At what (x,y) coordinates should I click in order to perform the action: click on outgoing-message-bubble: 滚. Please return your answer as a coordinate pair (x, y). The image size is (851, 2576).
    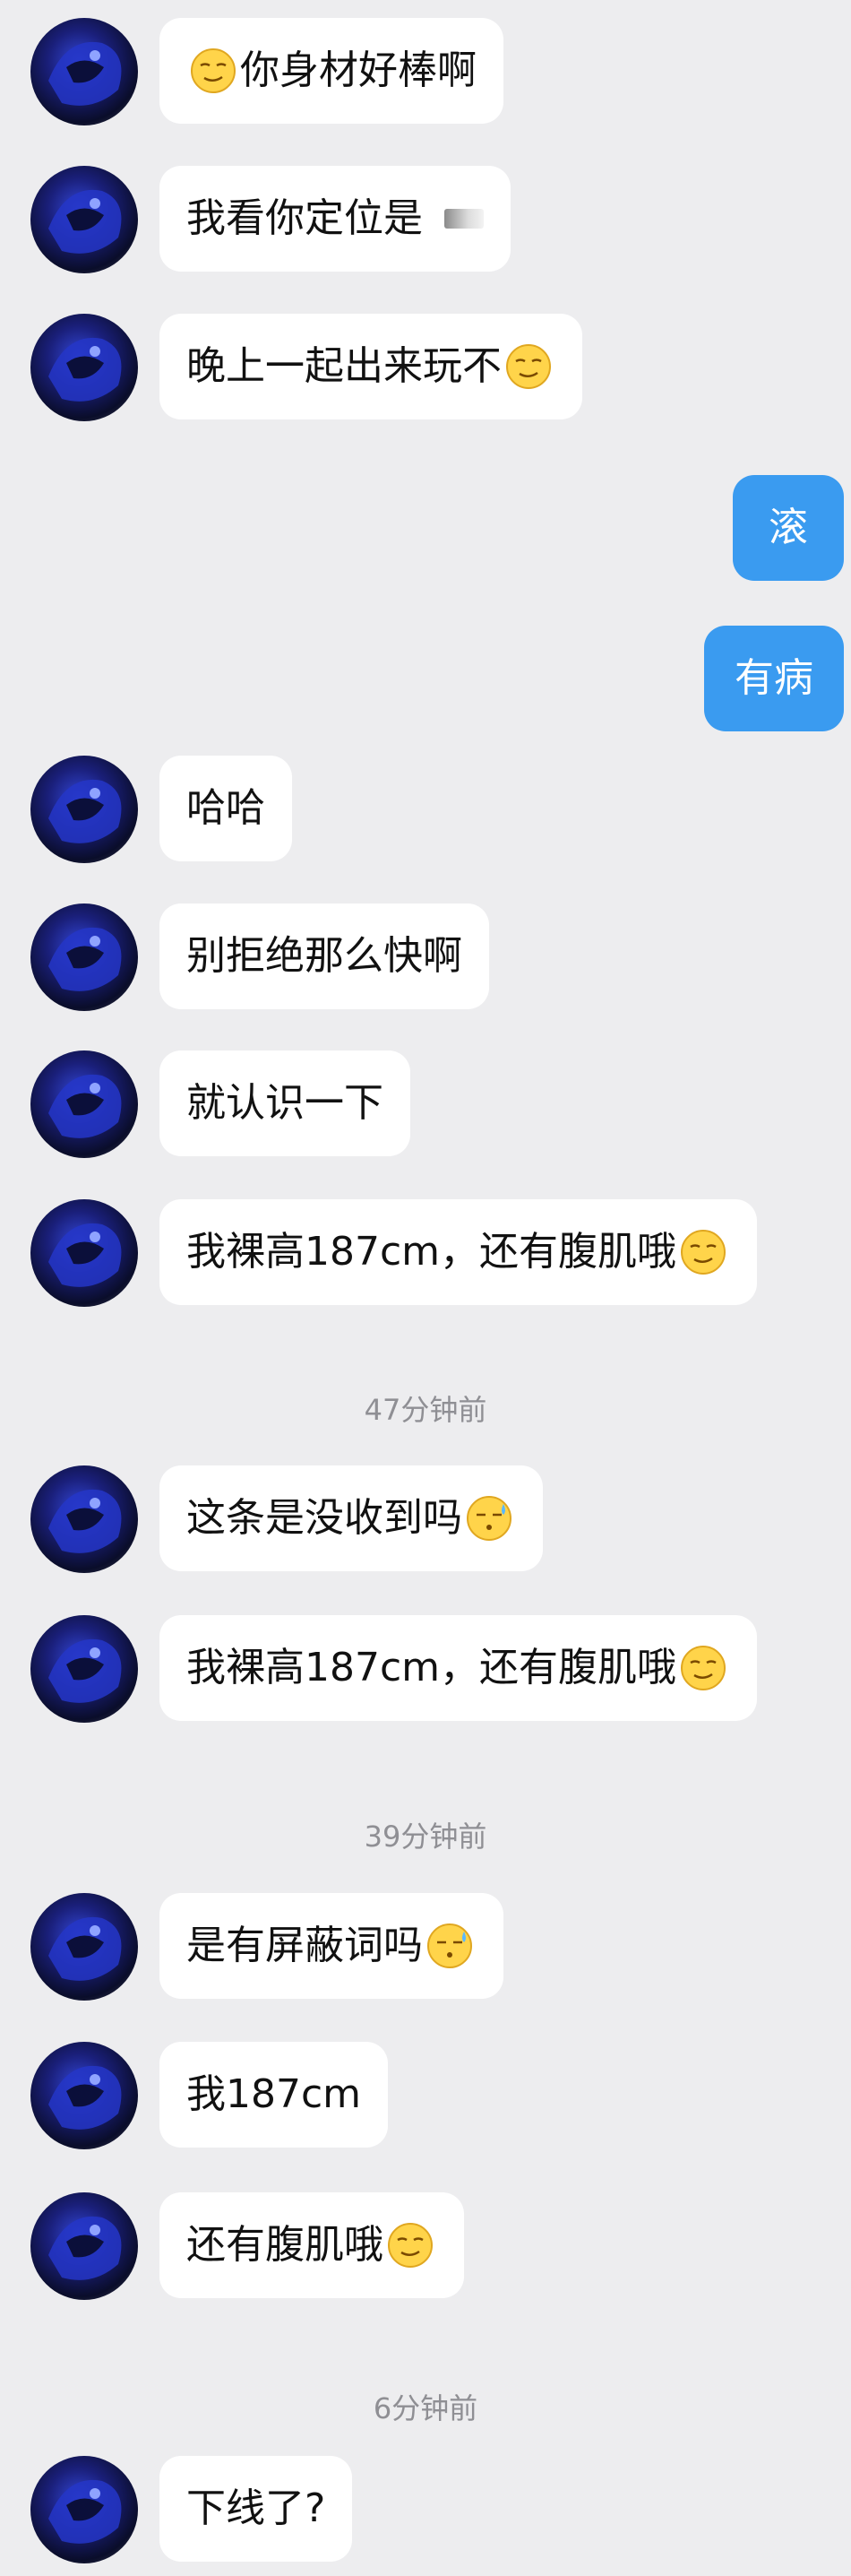
    Looking at the image, I should click on (788, 528).